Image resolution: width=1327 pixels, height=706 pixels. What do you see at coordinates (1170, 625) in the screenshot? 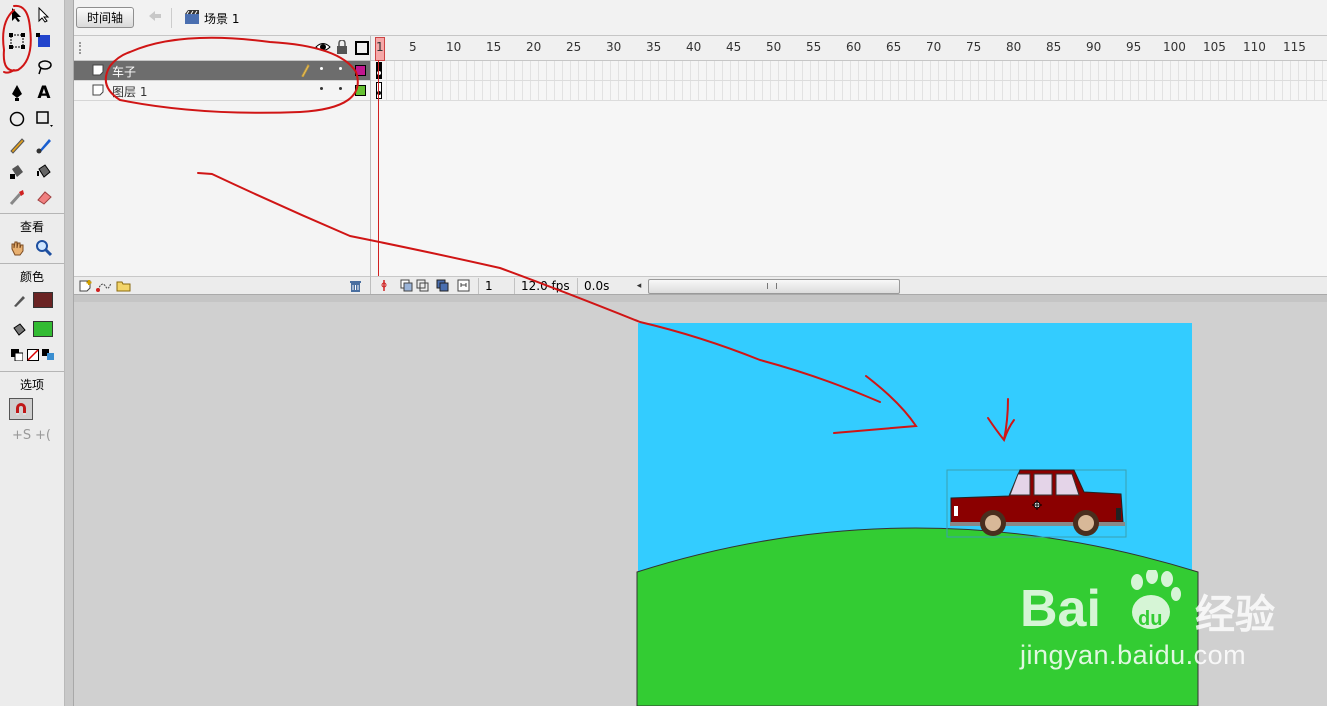
I see `baidu-watermark: Bai du 经验 jingyan.baidu.com` at bounding box center [1170, 625].